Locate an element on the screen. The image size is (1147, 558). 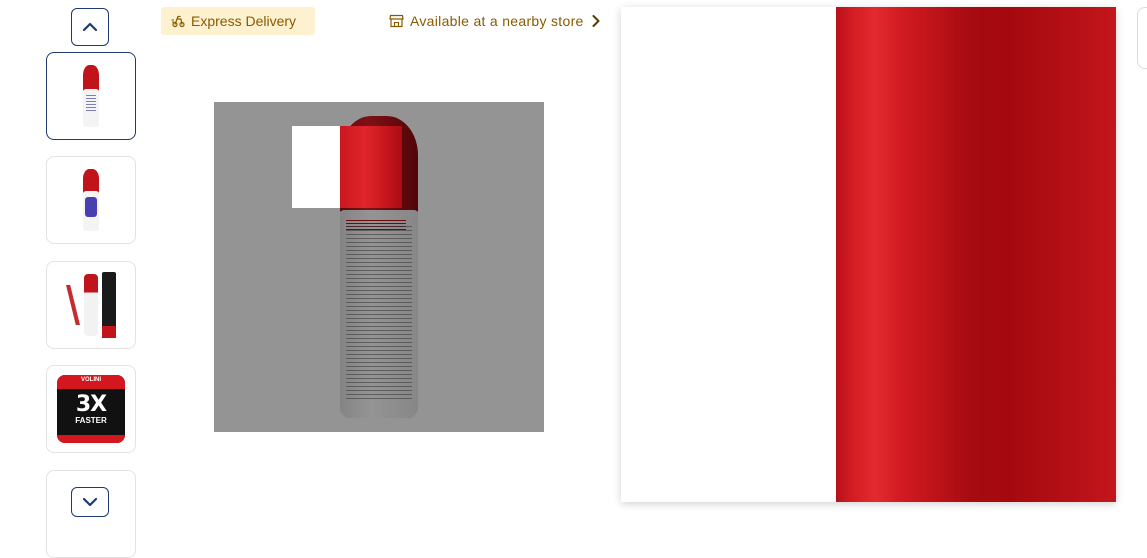
thumbnail-4: VOLINI 3X FASTER is located at coordinates (91, 409).